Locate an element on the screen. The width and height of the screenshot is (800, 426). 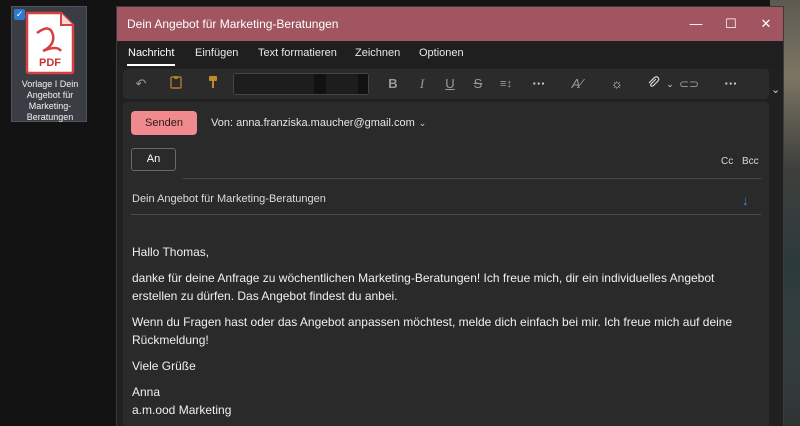
pdf-text: PDF is located at coordinates (50, 63).